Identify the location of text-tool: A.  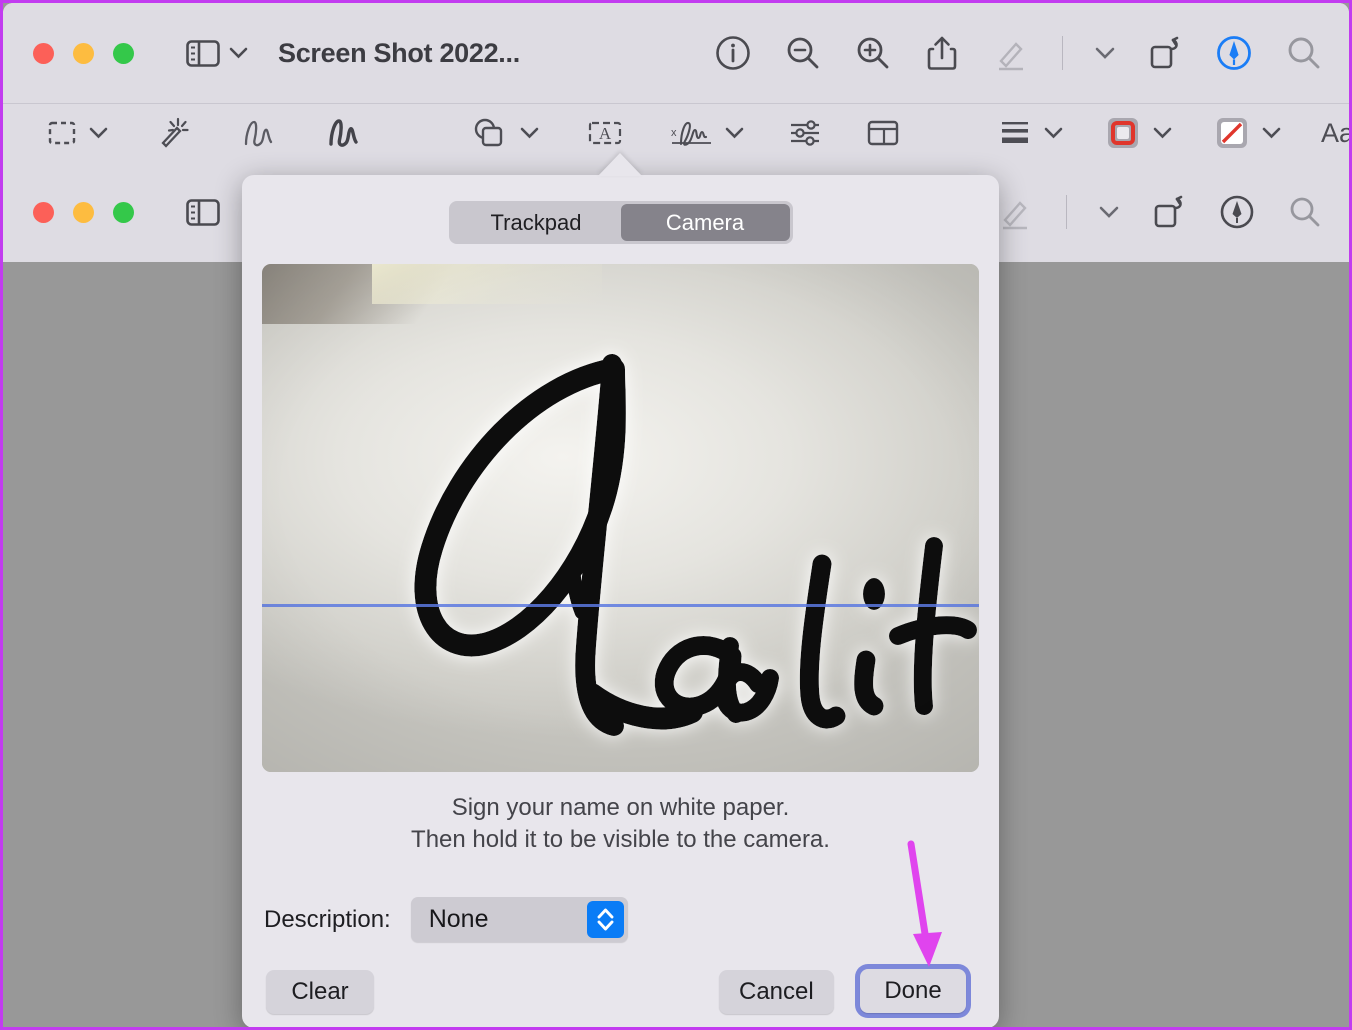
(605, 133).